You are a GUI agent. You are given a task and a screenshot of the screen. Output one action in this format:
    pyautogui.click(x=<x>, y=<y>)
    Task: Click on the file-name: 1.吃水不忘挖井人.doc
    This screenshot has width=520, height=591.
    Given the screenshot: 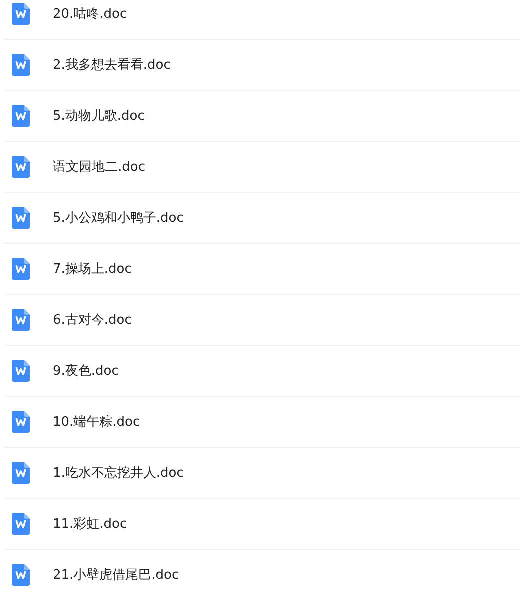 What is the action you would take?
    pyautogui.click(x=118, y=473)
    